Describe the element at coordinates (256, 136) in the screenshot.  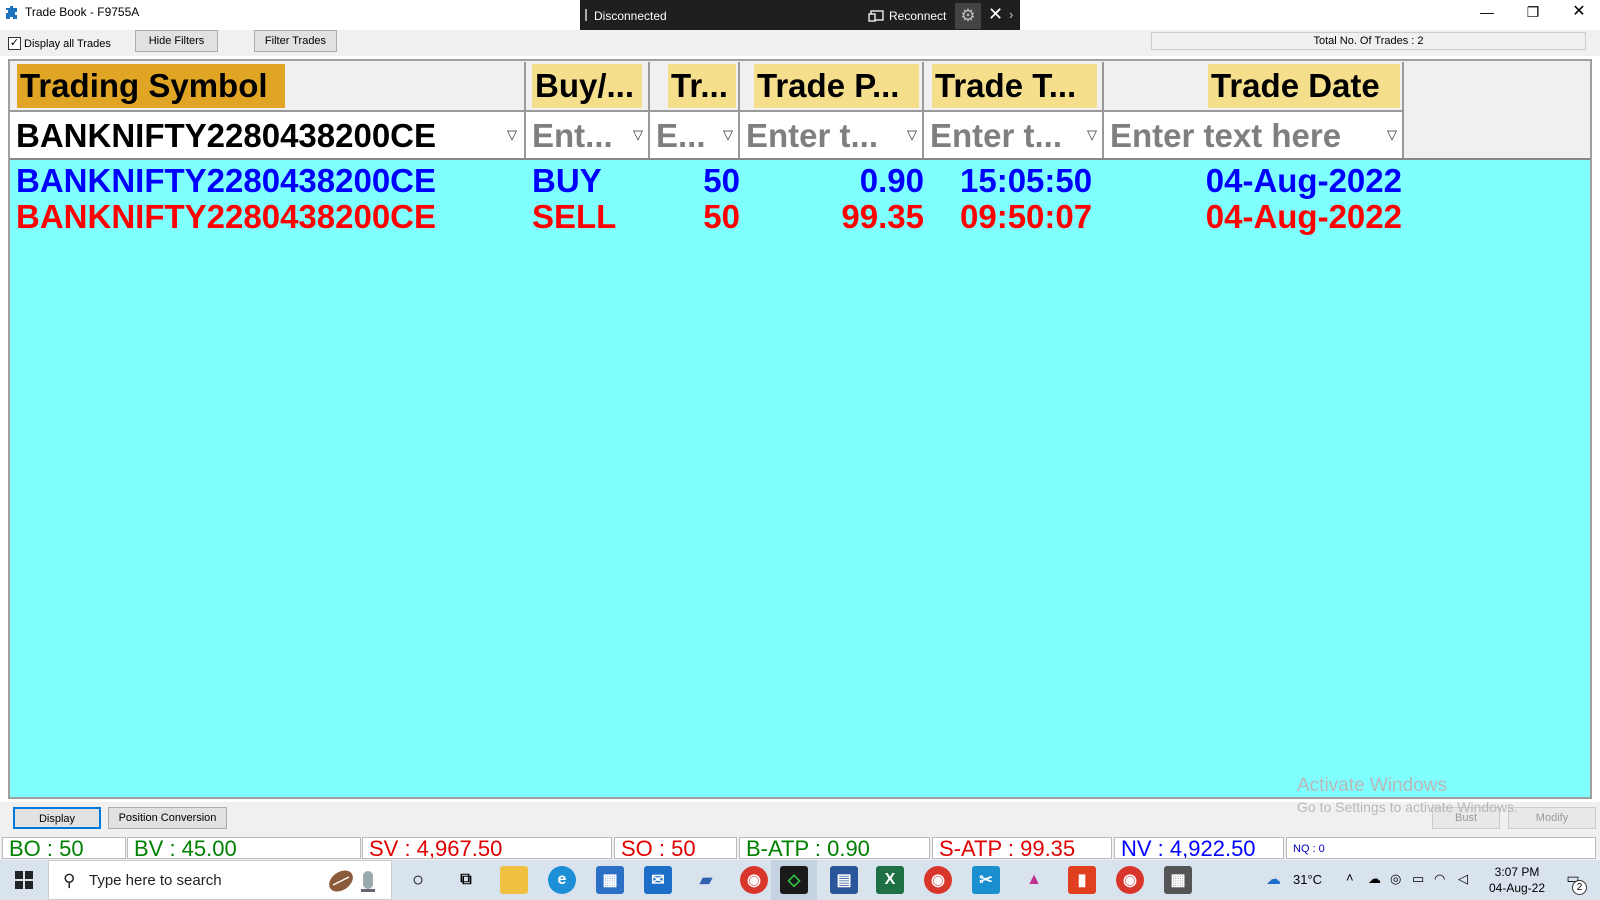
I see `filter-value: BANKNIFTY2280438200CE` at that location.